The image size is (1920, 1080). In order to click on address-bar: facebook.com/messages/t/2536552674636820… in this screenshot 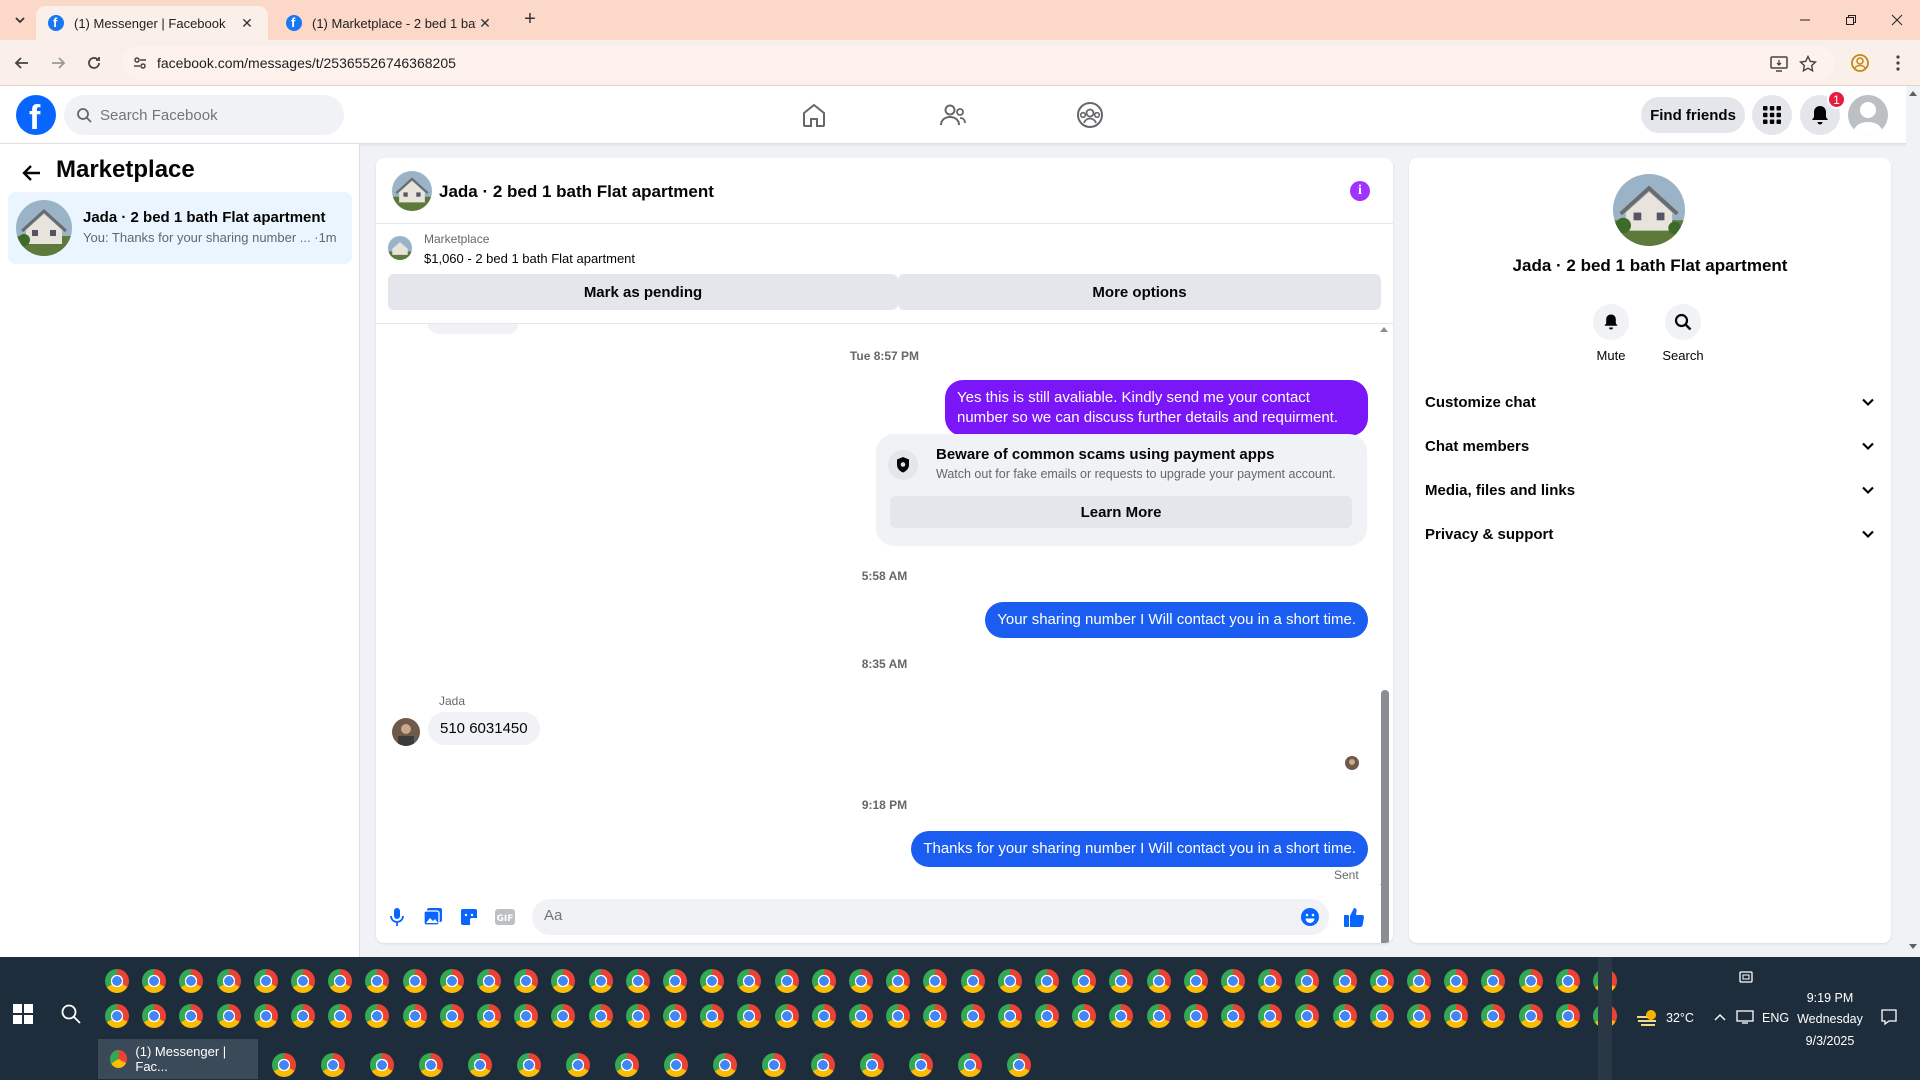, I will do `click(978, 63)`.